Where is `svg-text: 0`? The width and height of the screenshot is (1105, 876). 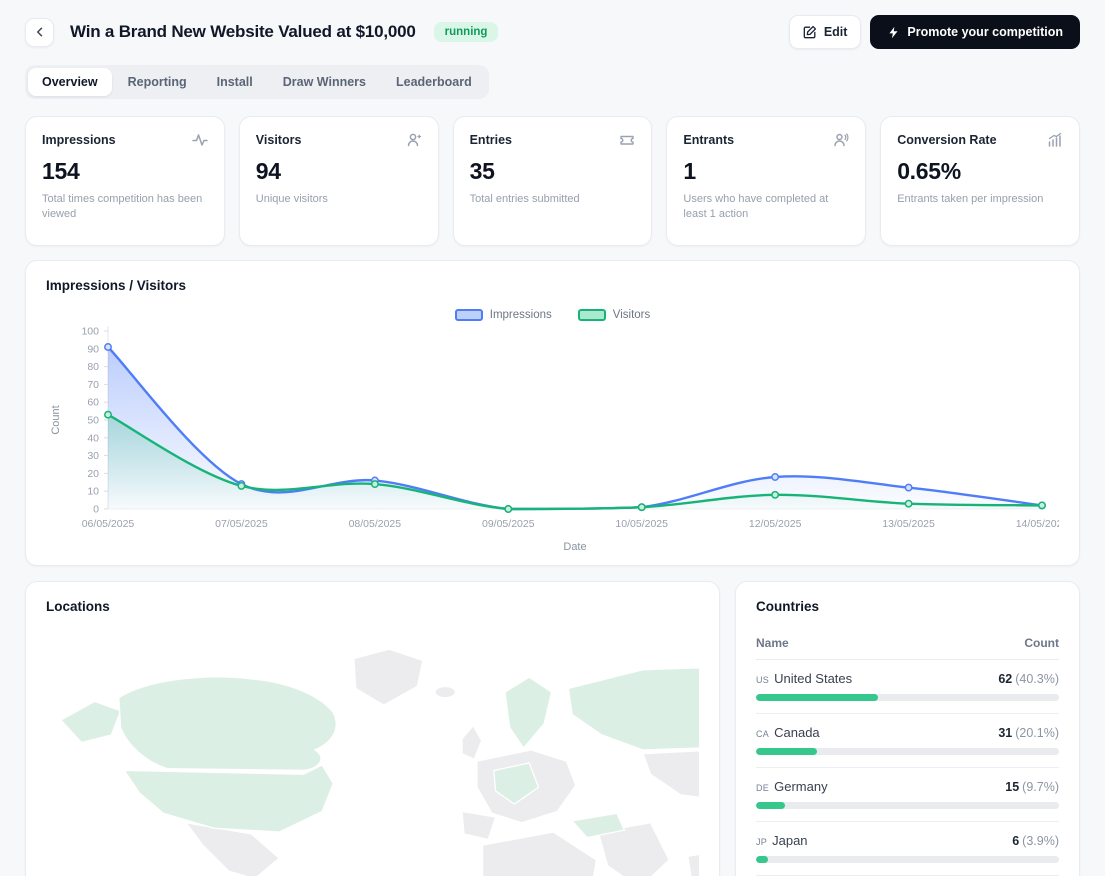 svg-text: 0 is located at coordinates (96, 510).